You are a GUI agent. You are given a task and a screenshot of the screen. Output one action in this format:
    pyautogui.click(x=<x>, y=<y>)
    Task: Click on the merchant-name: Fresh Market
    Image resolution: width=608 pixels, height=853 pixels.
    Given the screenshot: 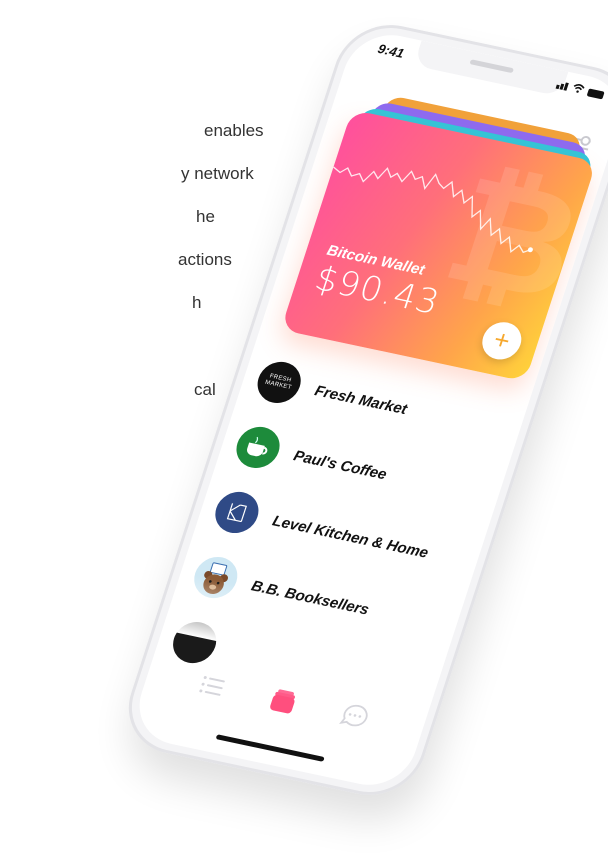 What is the action you would take?
    pyautogui.click(x=361, y=399)
    